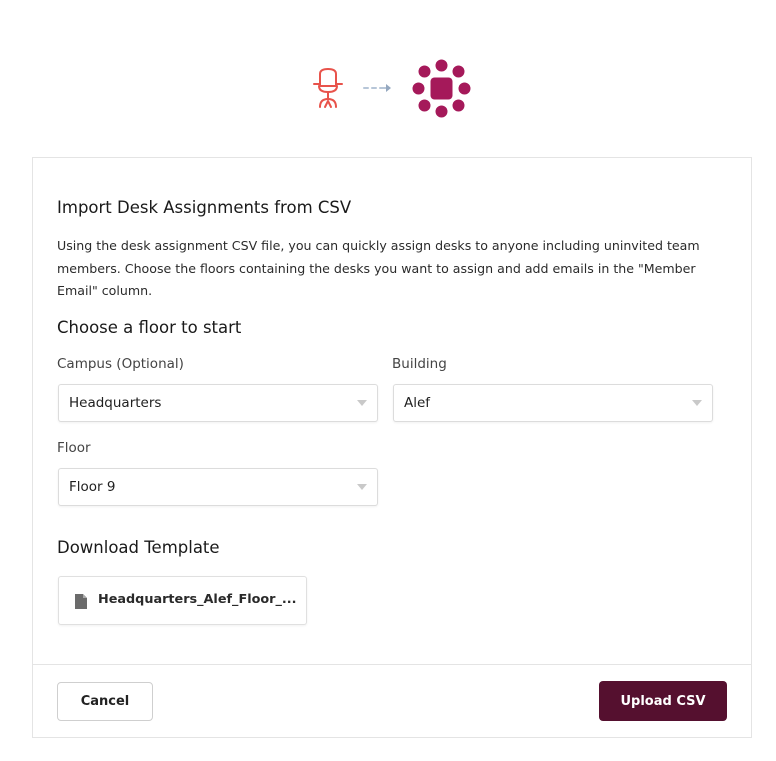 The image size is (776, 761). What do you see at coordinates (204, 207) in the screenshot?
I see `dialog-title: Import Desk Assignments from CSV` at bounding box center [204, 207].